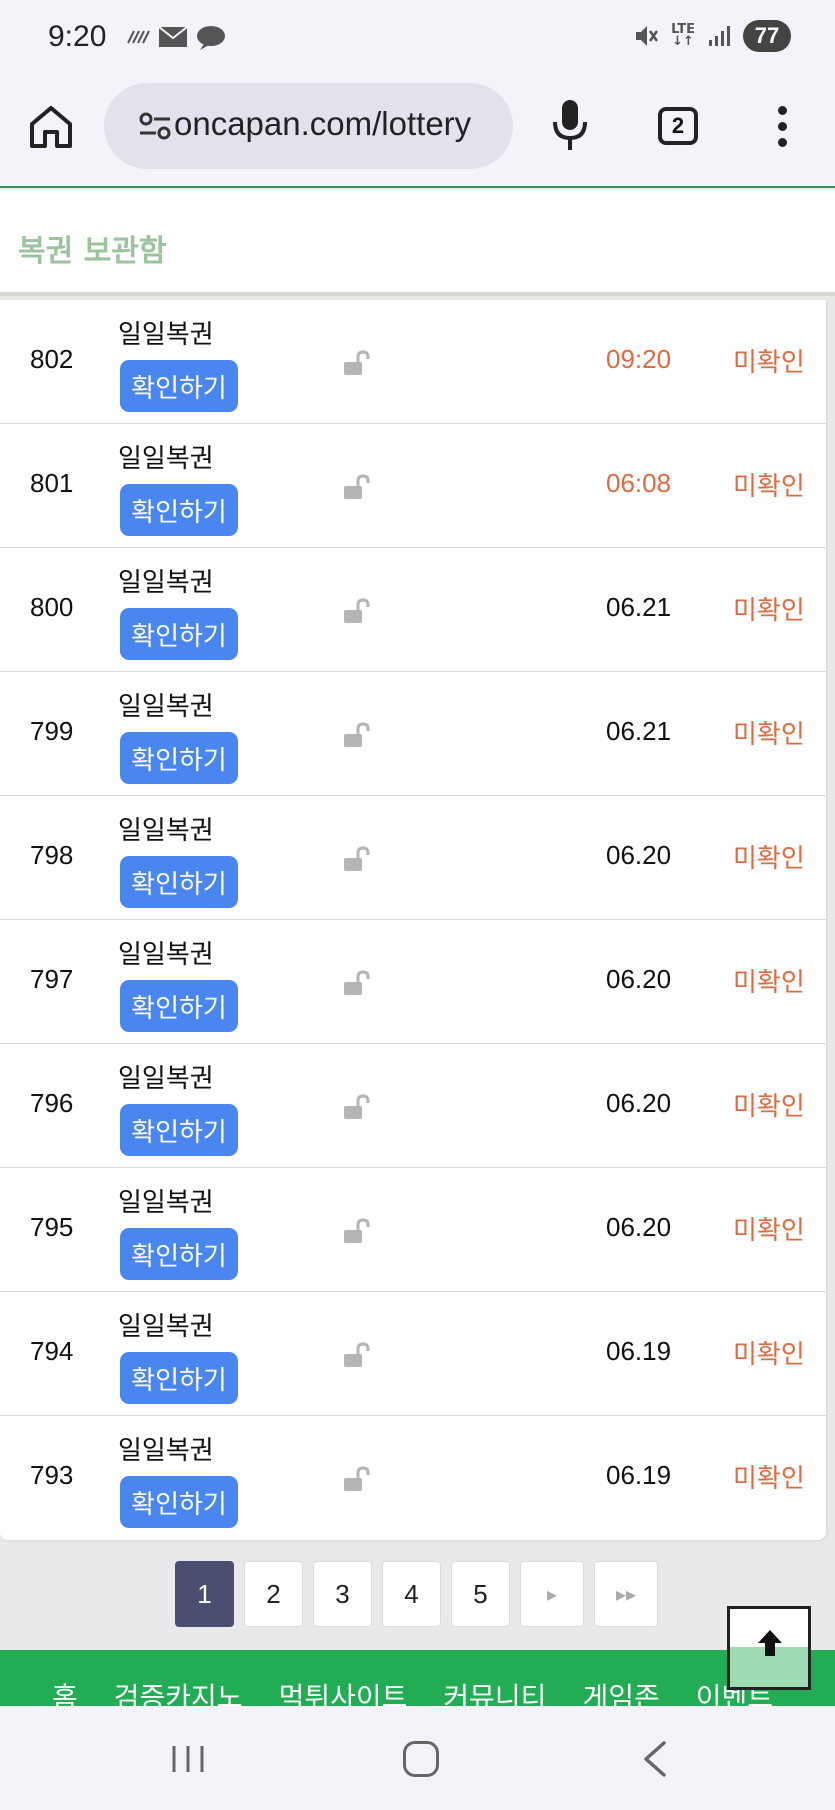 The width and height of the screenshot is (835, 1810). What do you see at coordinates (52, 1103) in the screenshot?
I see `row-number: 796` at bounding box center [52, 1103].